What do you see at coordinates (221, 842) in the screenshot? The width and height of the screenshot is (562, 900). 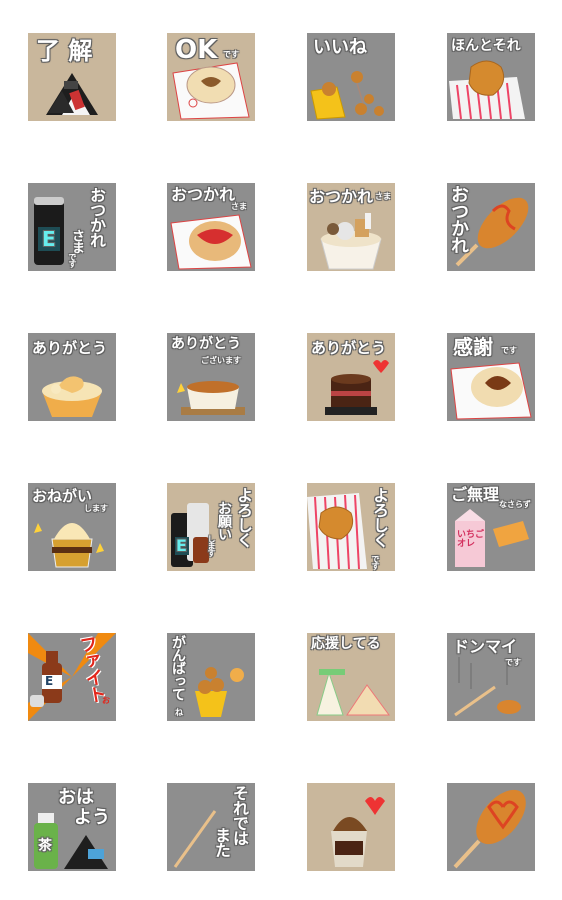 I see `label-main2: また` at bounding box center [221, 842].